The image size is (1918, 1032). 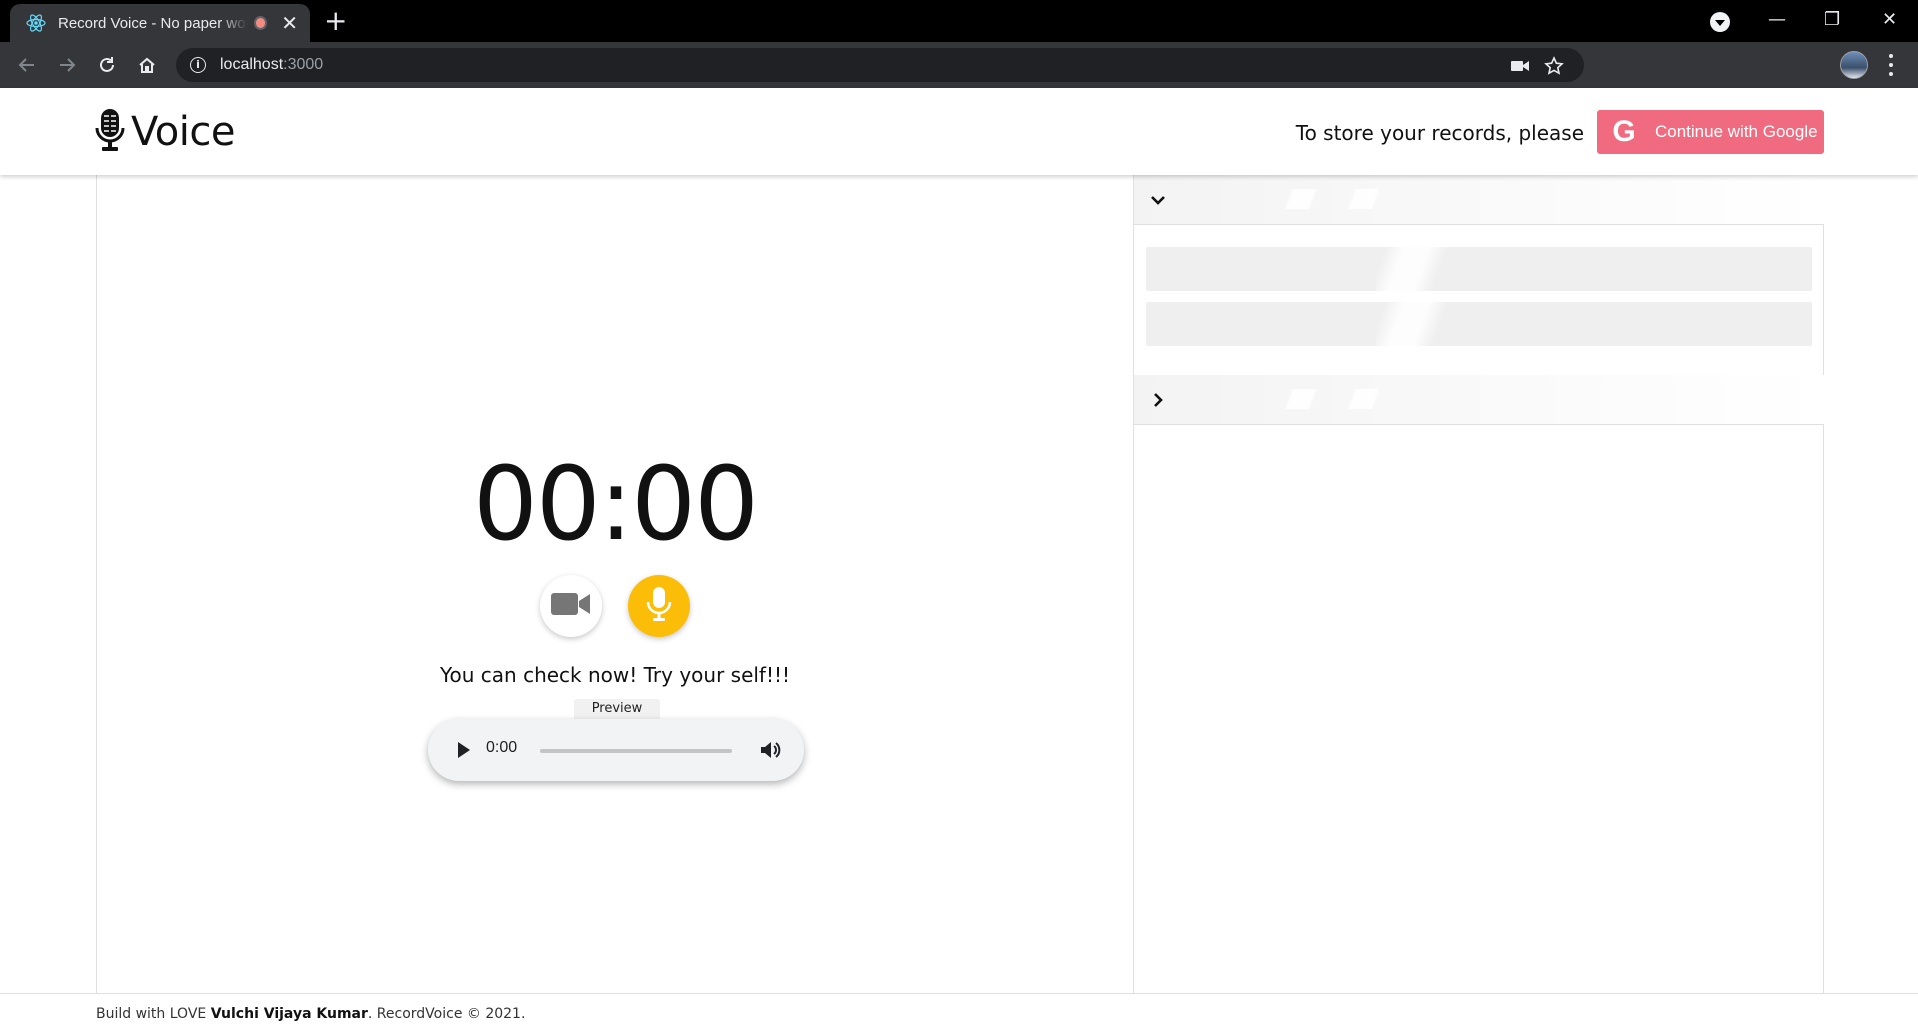 What do you see at coordinates (289, 23) in the screenshot?
I see `close-tab-icon: ✕` at bounding box center [289, 23].